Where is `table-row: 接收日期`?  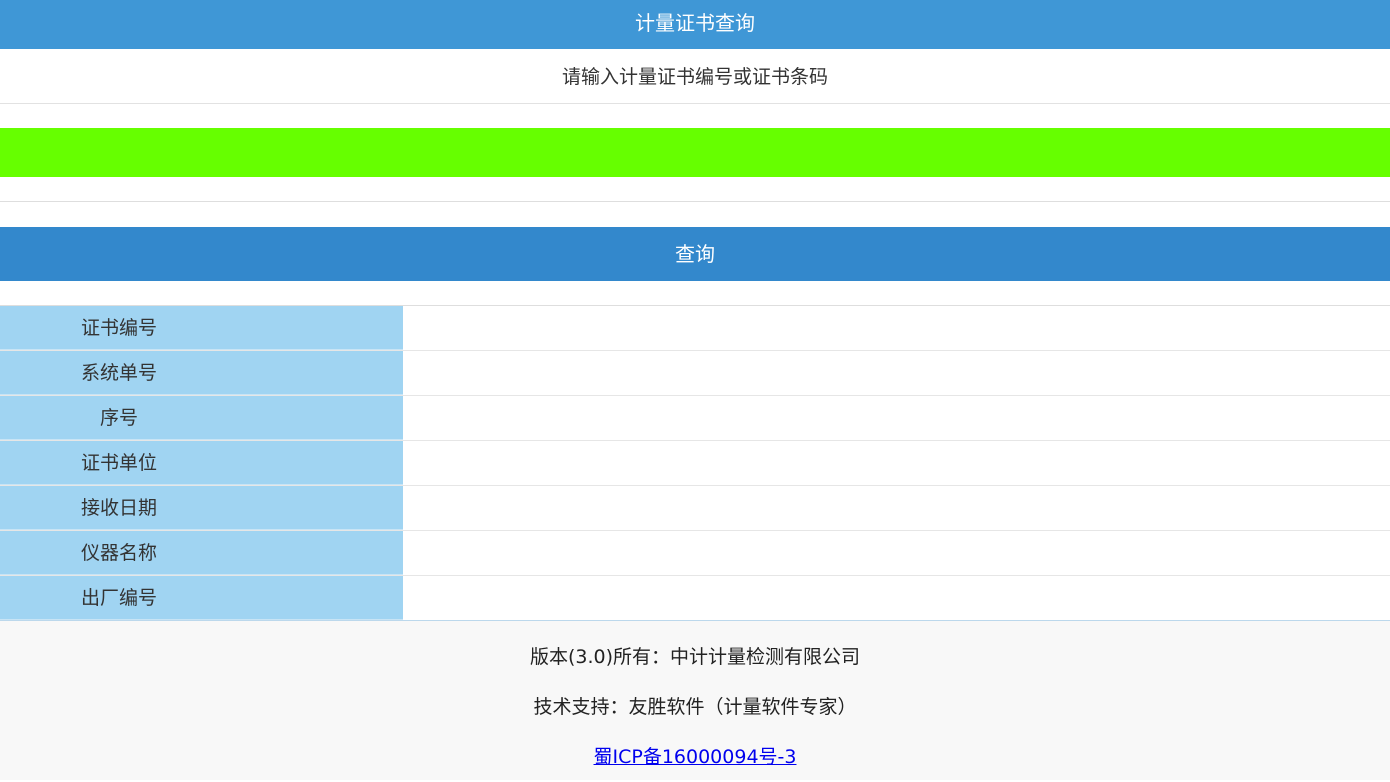 table-row: 接收日期 is located at coordinates (695, 508).